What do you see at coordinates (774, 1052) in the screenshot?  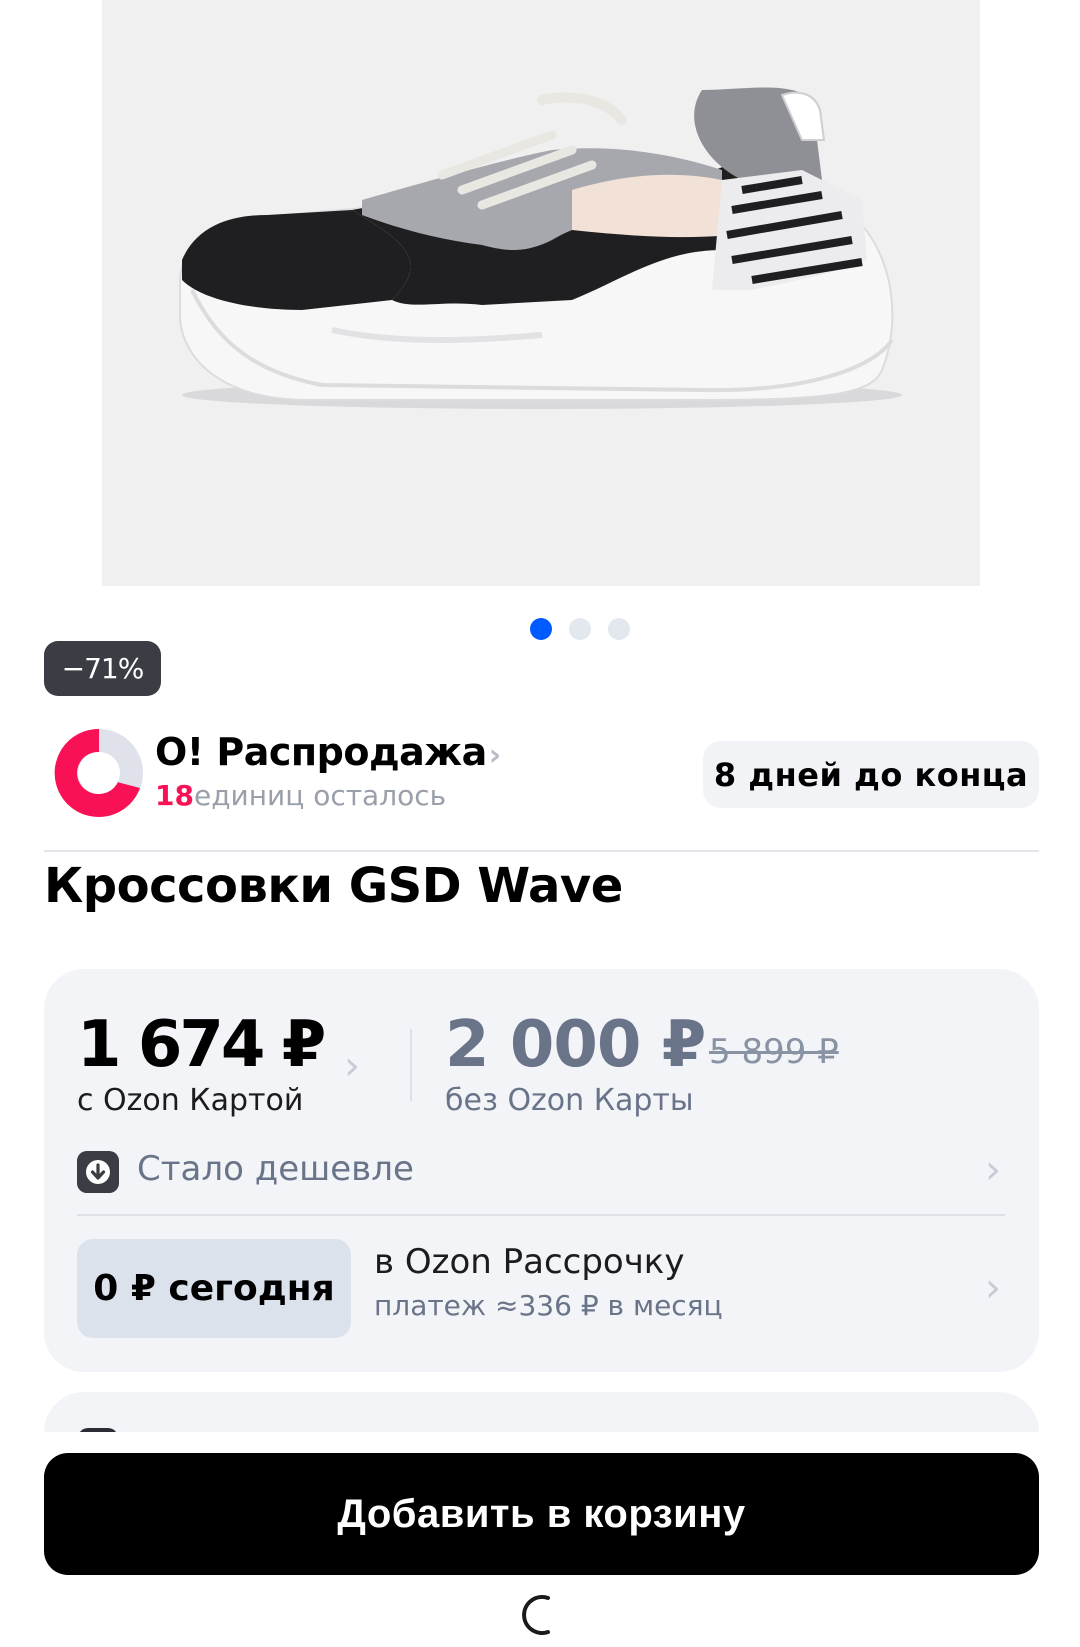 I see `old-price: 5 899 ₽` at bounding box center [774, 1052].